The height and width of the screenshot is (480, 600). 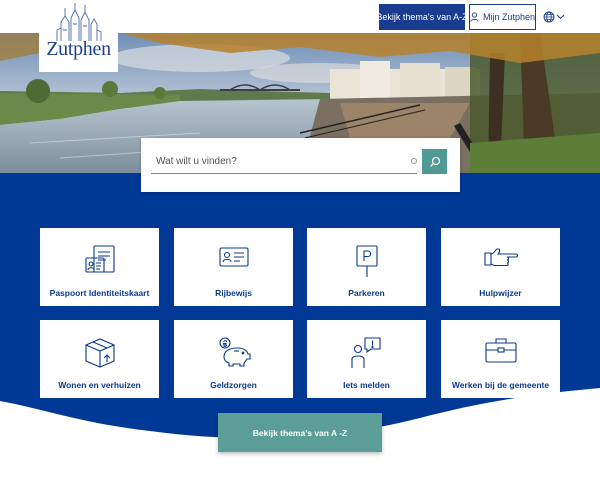 I want to click on search-icon, so click(x=434, y=161).